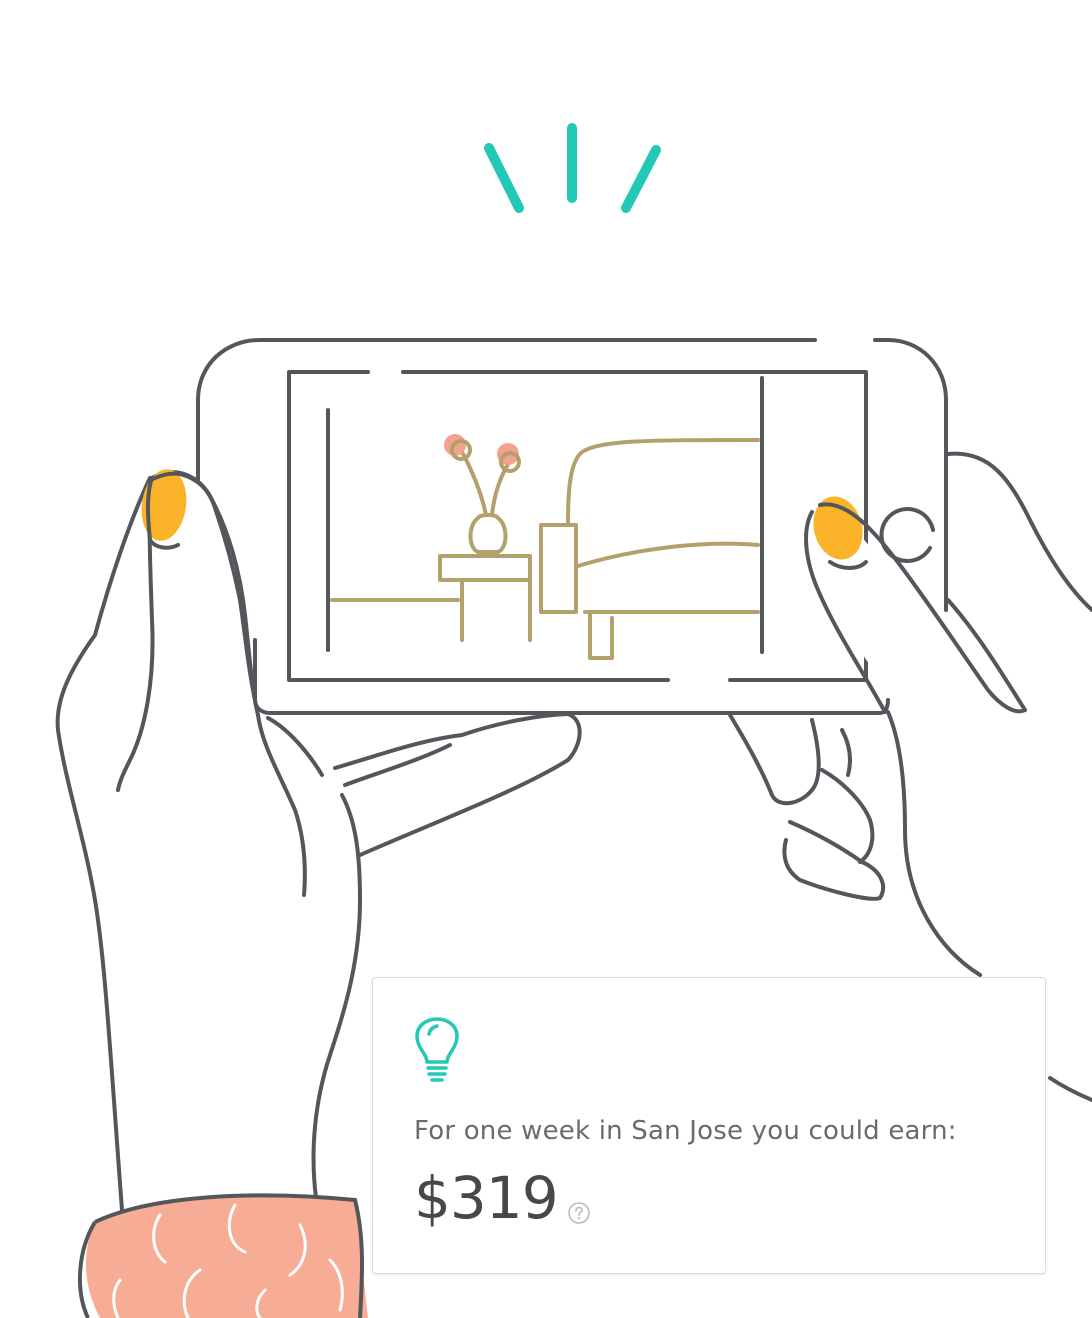  I want to click on question-mark-icon, so click(578, 1213).